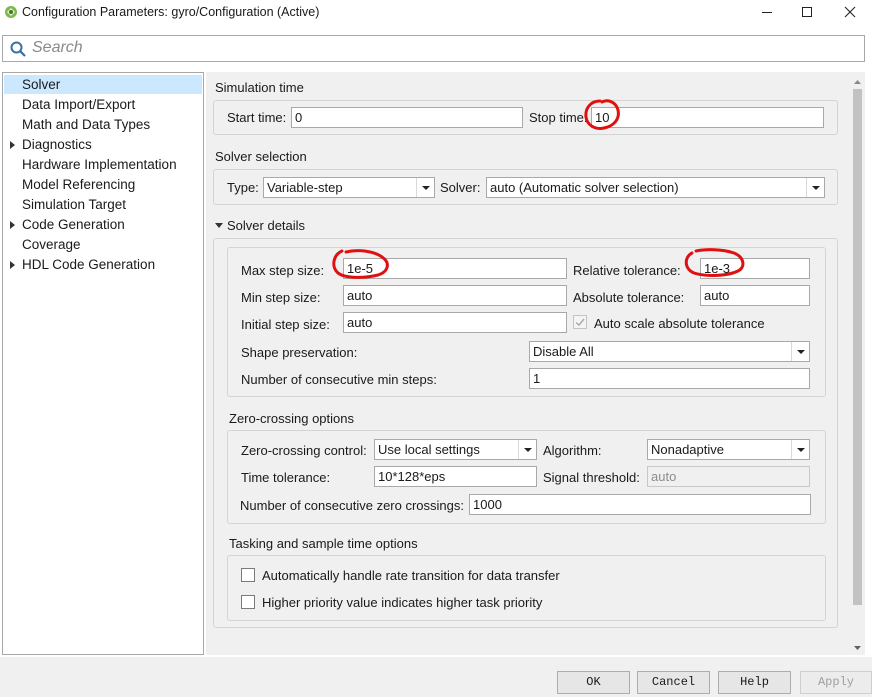  I want to click on maximize-button, so click(807, 12).